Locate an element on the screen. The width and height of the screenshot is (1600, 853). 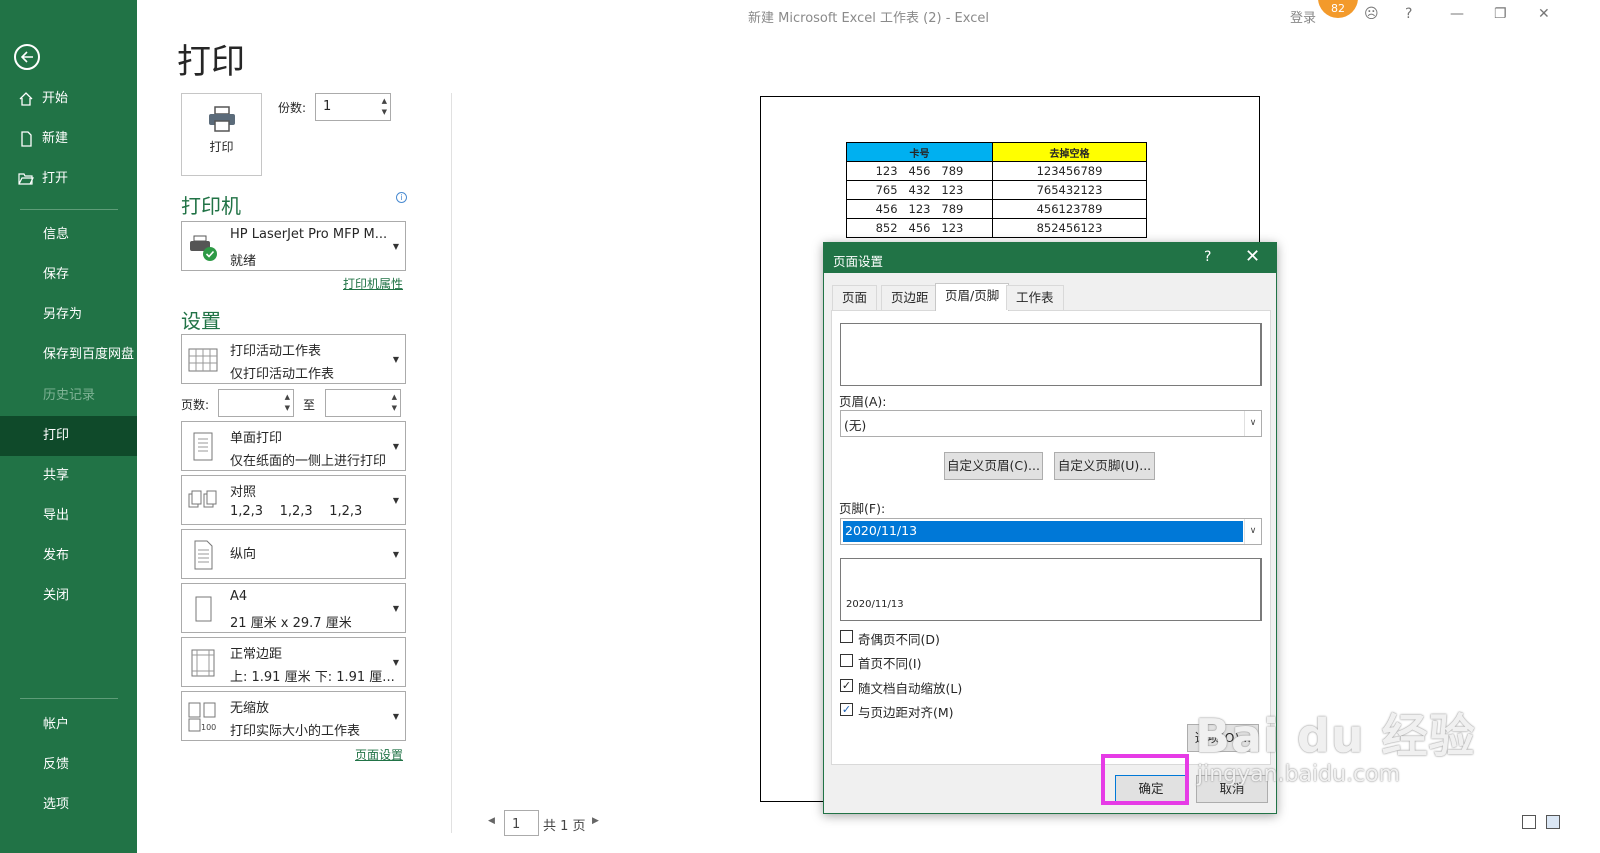
header-preview is located at coordinates (1051, 354).